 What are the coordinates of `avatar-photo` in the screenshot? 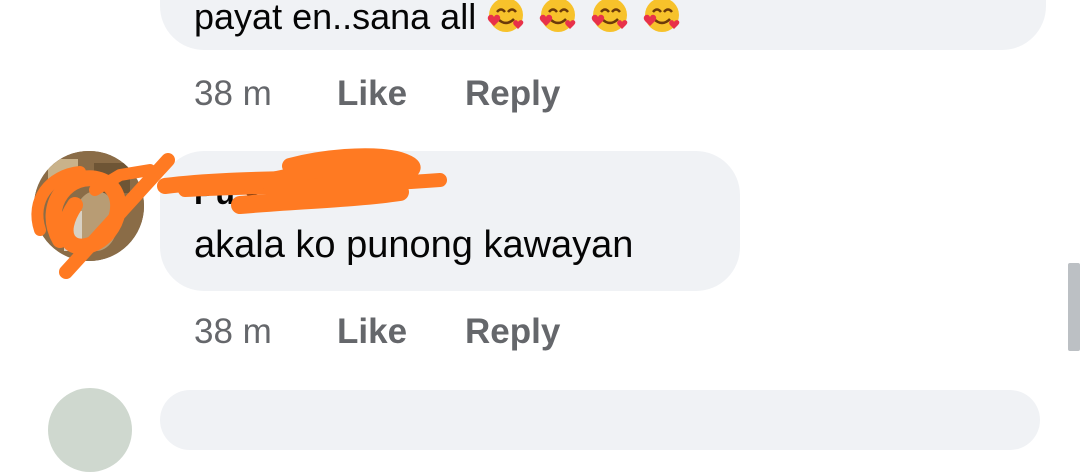 It's located at (89, 206).